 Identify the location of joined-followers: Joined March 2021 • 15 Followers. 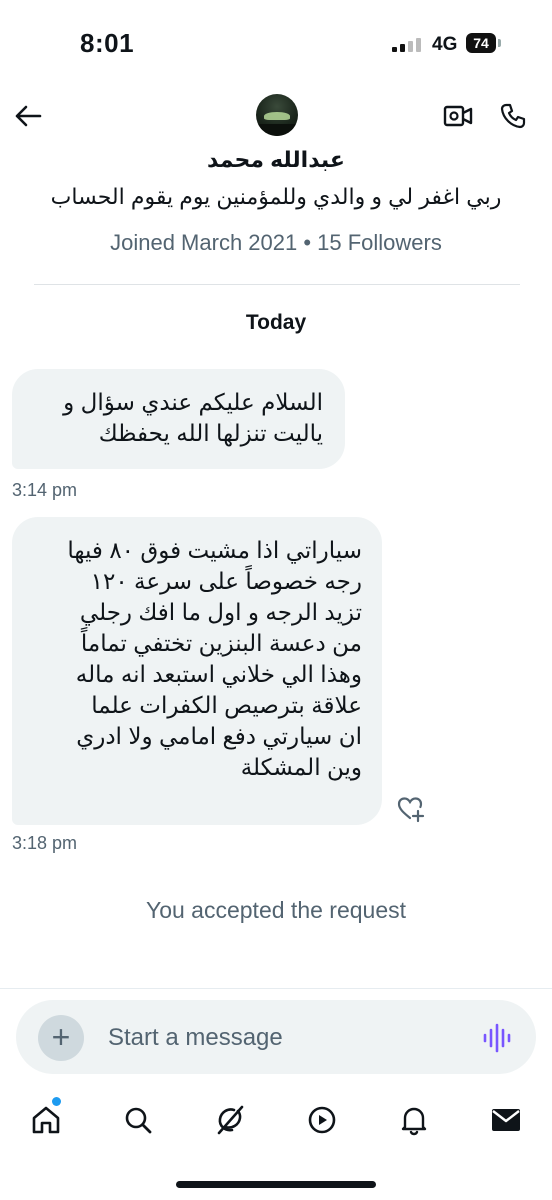
(276, 242).